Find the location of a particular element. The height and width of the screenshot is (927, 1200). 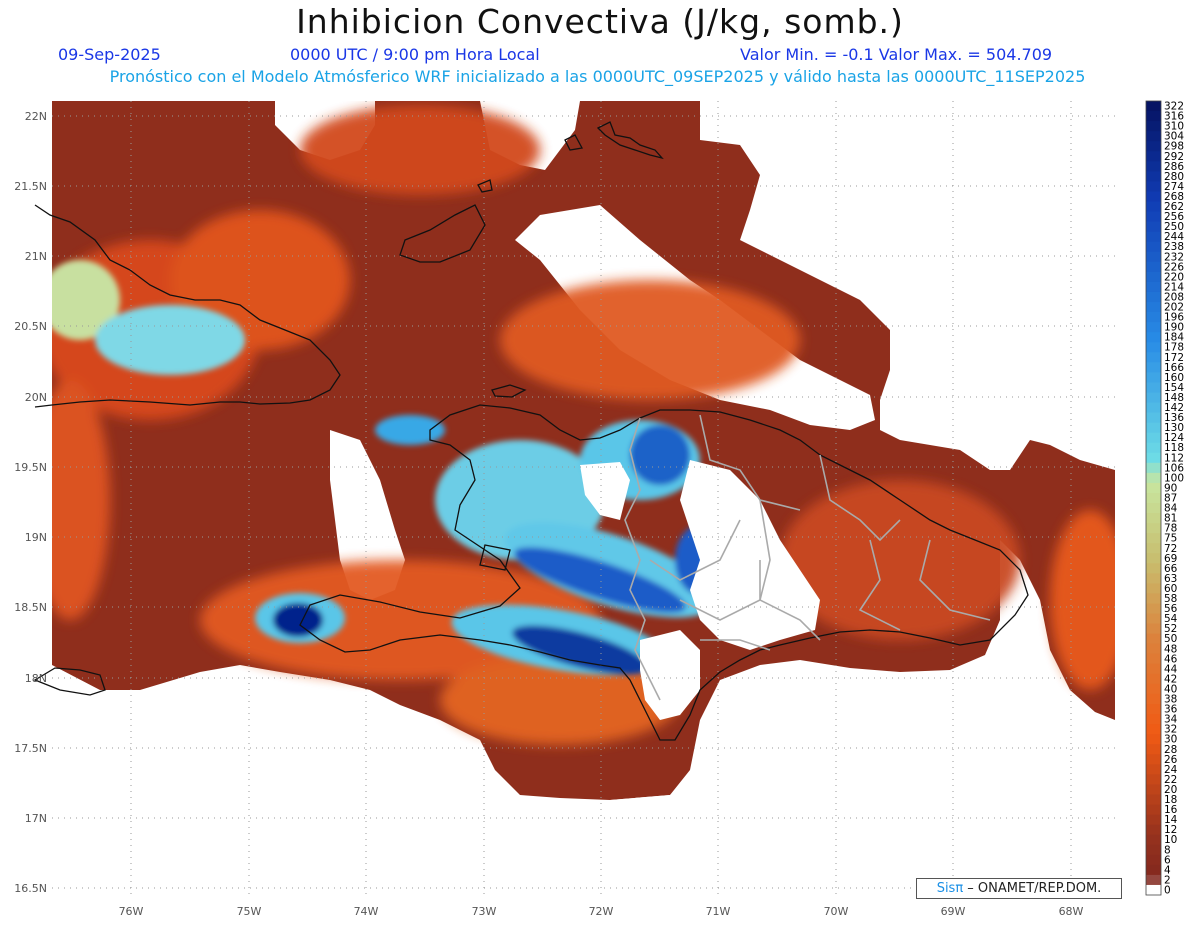

lat-tick-label: 17.5N is located at coordinates (30, 748).